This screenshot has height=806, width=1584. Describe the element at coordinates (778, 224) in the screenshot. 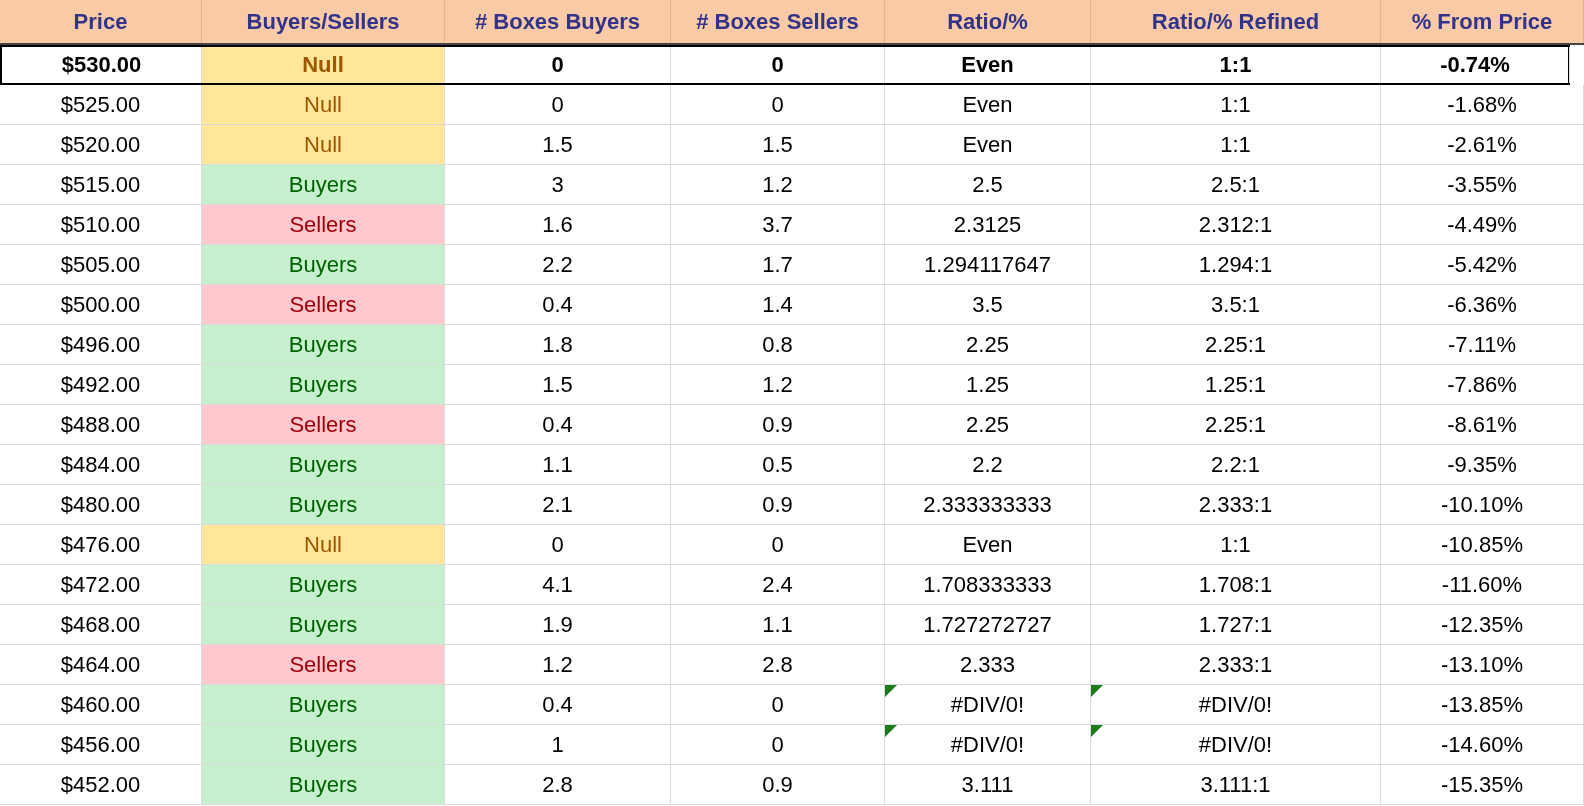

I see `table-cell: 3.7` at that location.